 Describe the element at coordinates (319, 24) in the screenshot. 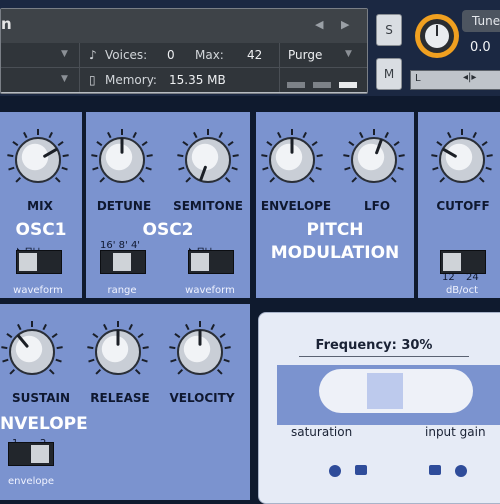

I see `prev-instrument-button: ◀` at that location.